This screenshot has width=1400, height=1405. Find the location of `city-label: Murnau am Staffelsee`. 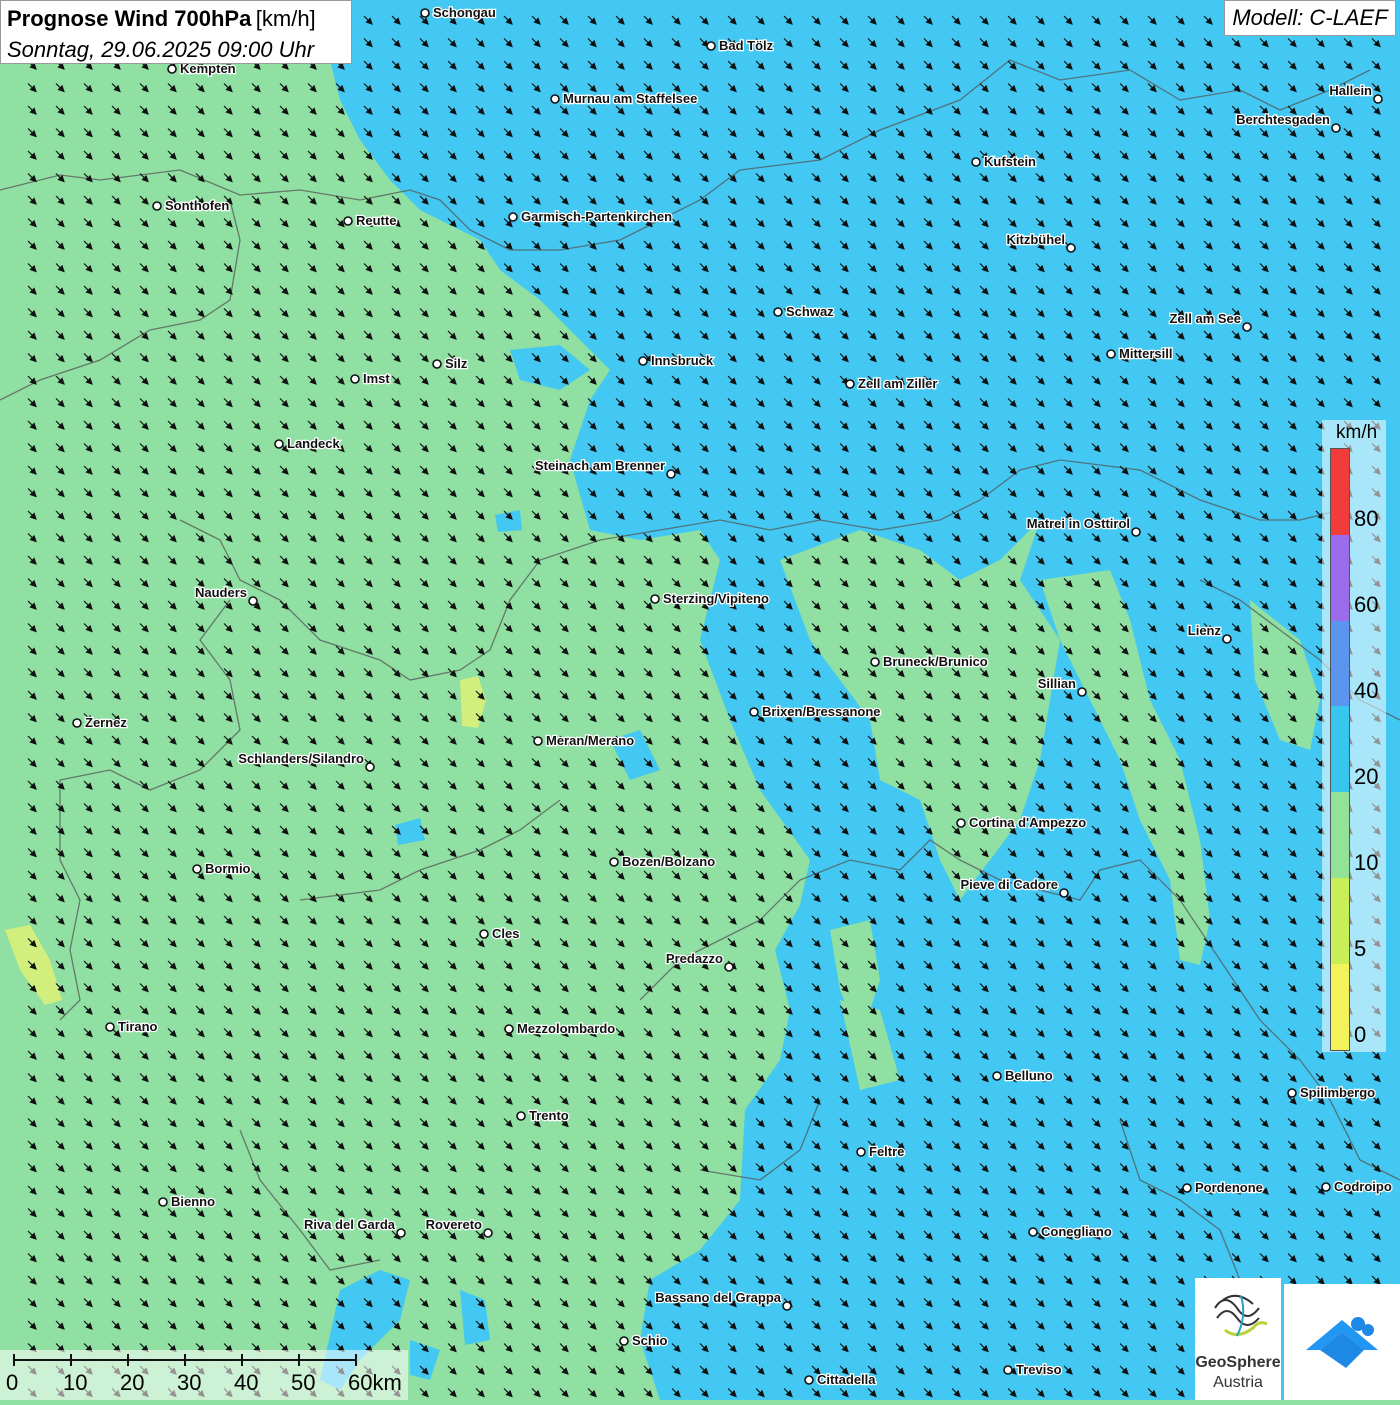

city-label: Murnau am Staffelsee is located at coordinates (630, 98).